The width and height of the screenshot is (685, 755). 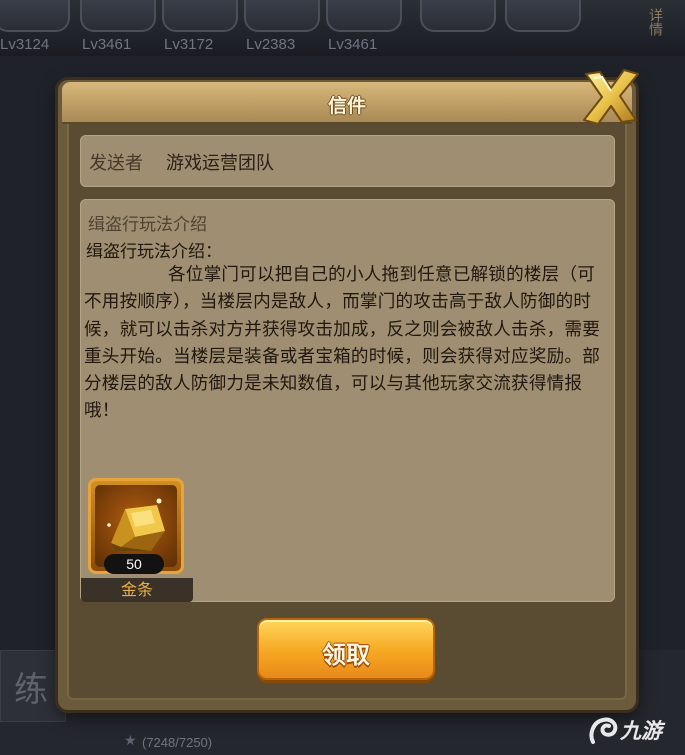 I want to click on item-name-label: 金条, so click(x=137, y=590).